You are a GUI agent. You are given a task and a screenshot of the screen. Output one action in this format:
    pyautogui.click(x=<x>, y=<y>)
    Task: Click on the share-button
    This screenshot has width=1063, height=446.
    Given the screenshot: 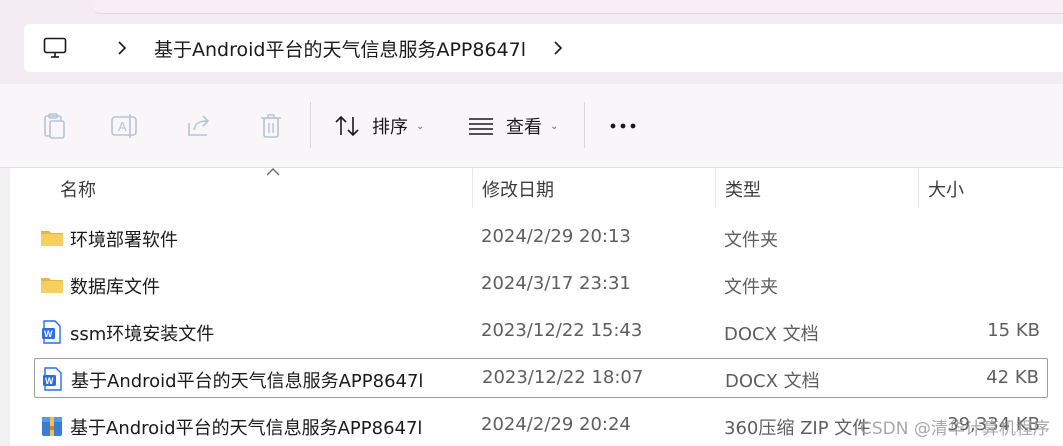 What is the action you would take?
    pyautogui.click(x=199, y=126)
    